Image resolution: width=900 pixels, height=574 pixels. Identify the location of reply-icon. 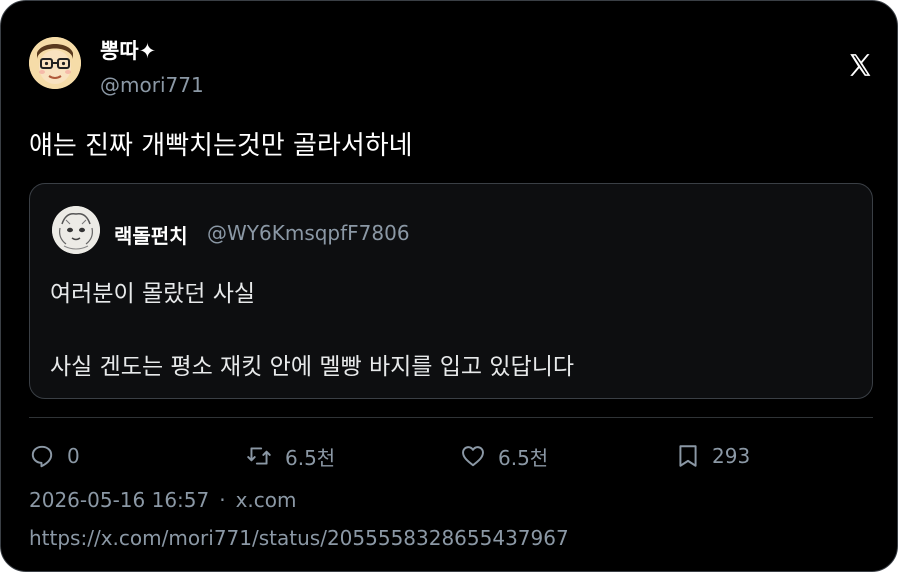
(42, 456).